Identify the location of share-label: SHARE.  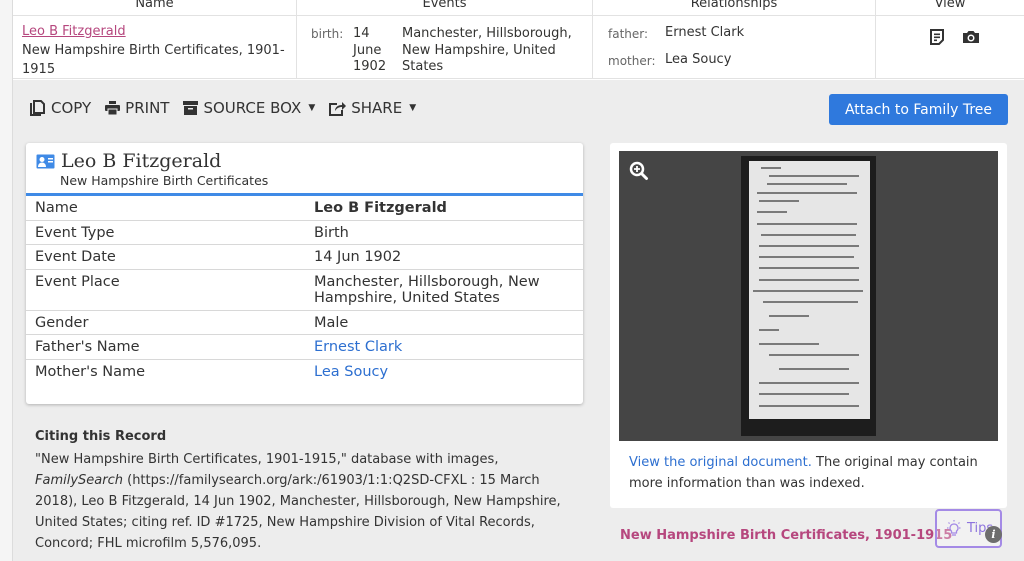
(377, 108).